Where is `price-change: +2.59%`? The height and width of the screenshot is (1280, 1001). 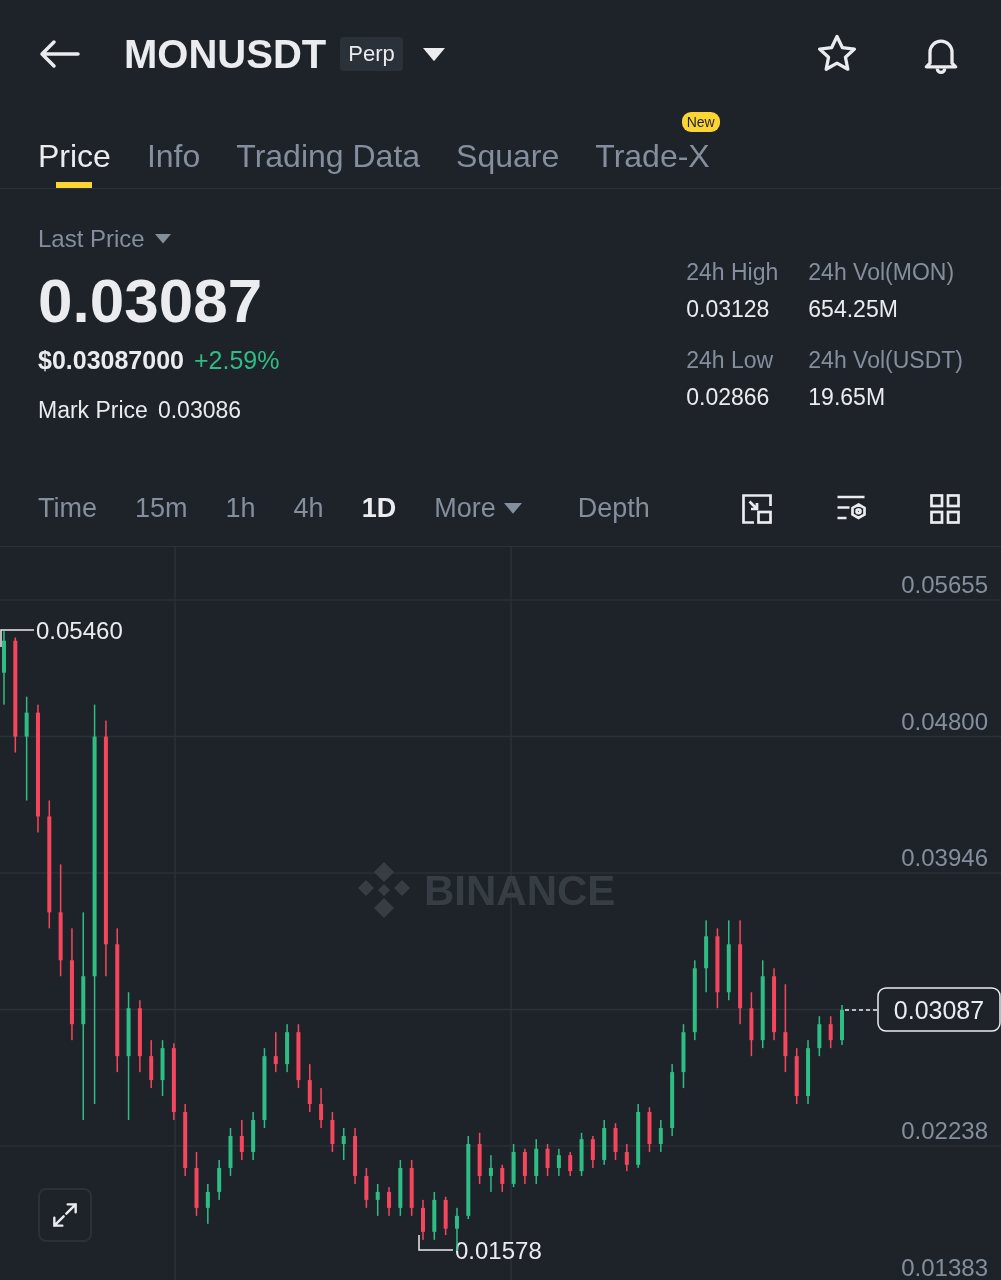 price-change: +2.59% is located at coordinates (237, 361).